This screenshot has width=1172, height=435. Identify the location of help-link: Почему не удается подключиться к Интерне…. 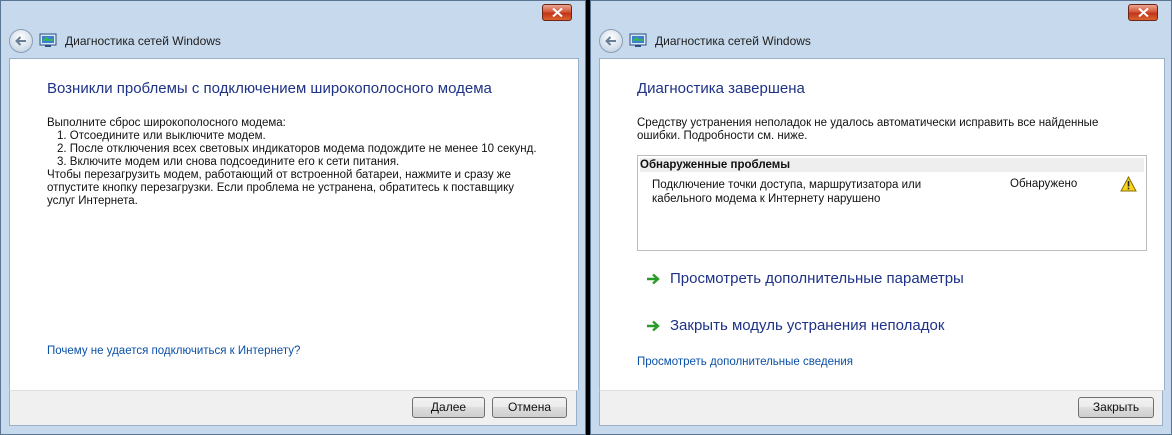
(173, 351).